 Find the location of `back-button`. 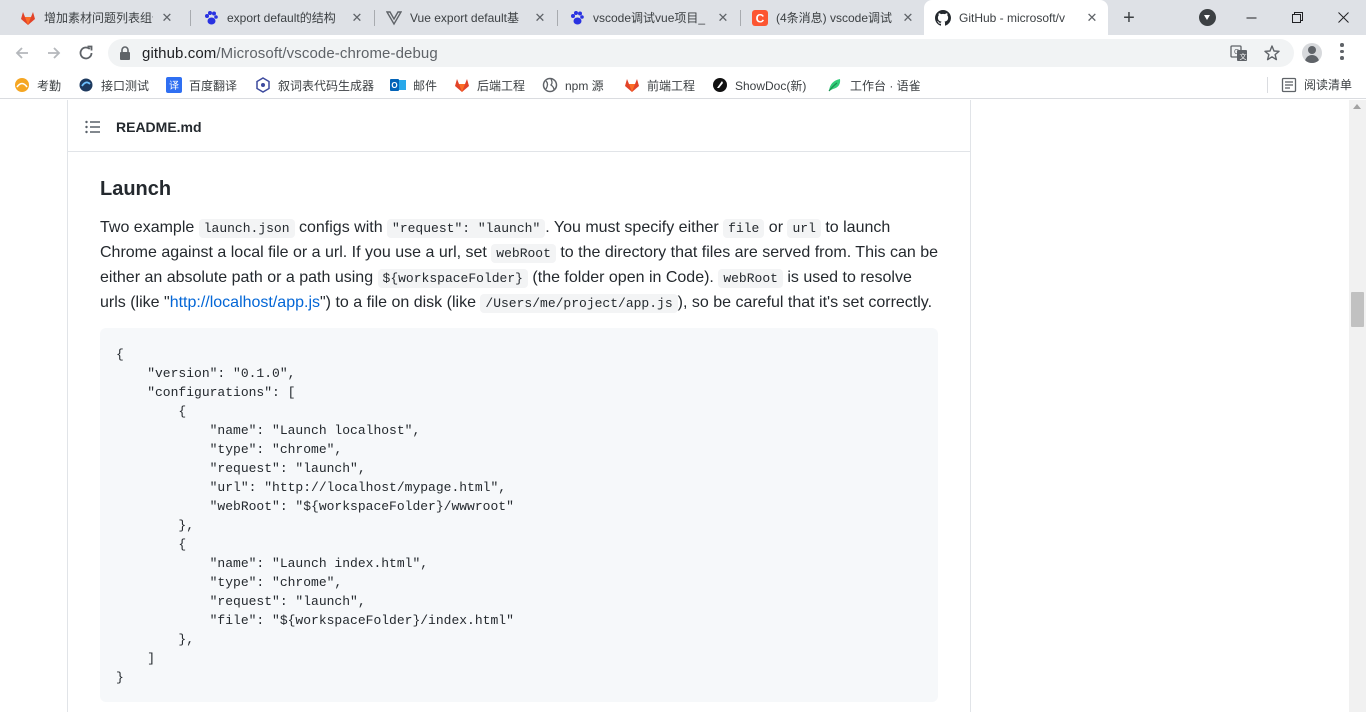

back-button is located at coordinates (22, 53).